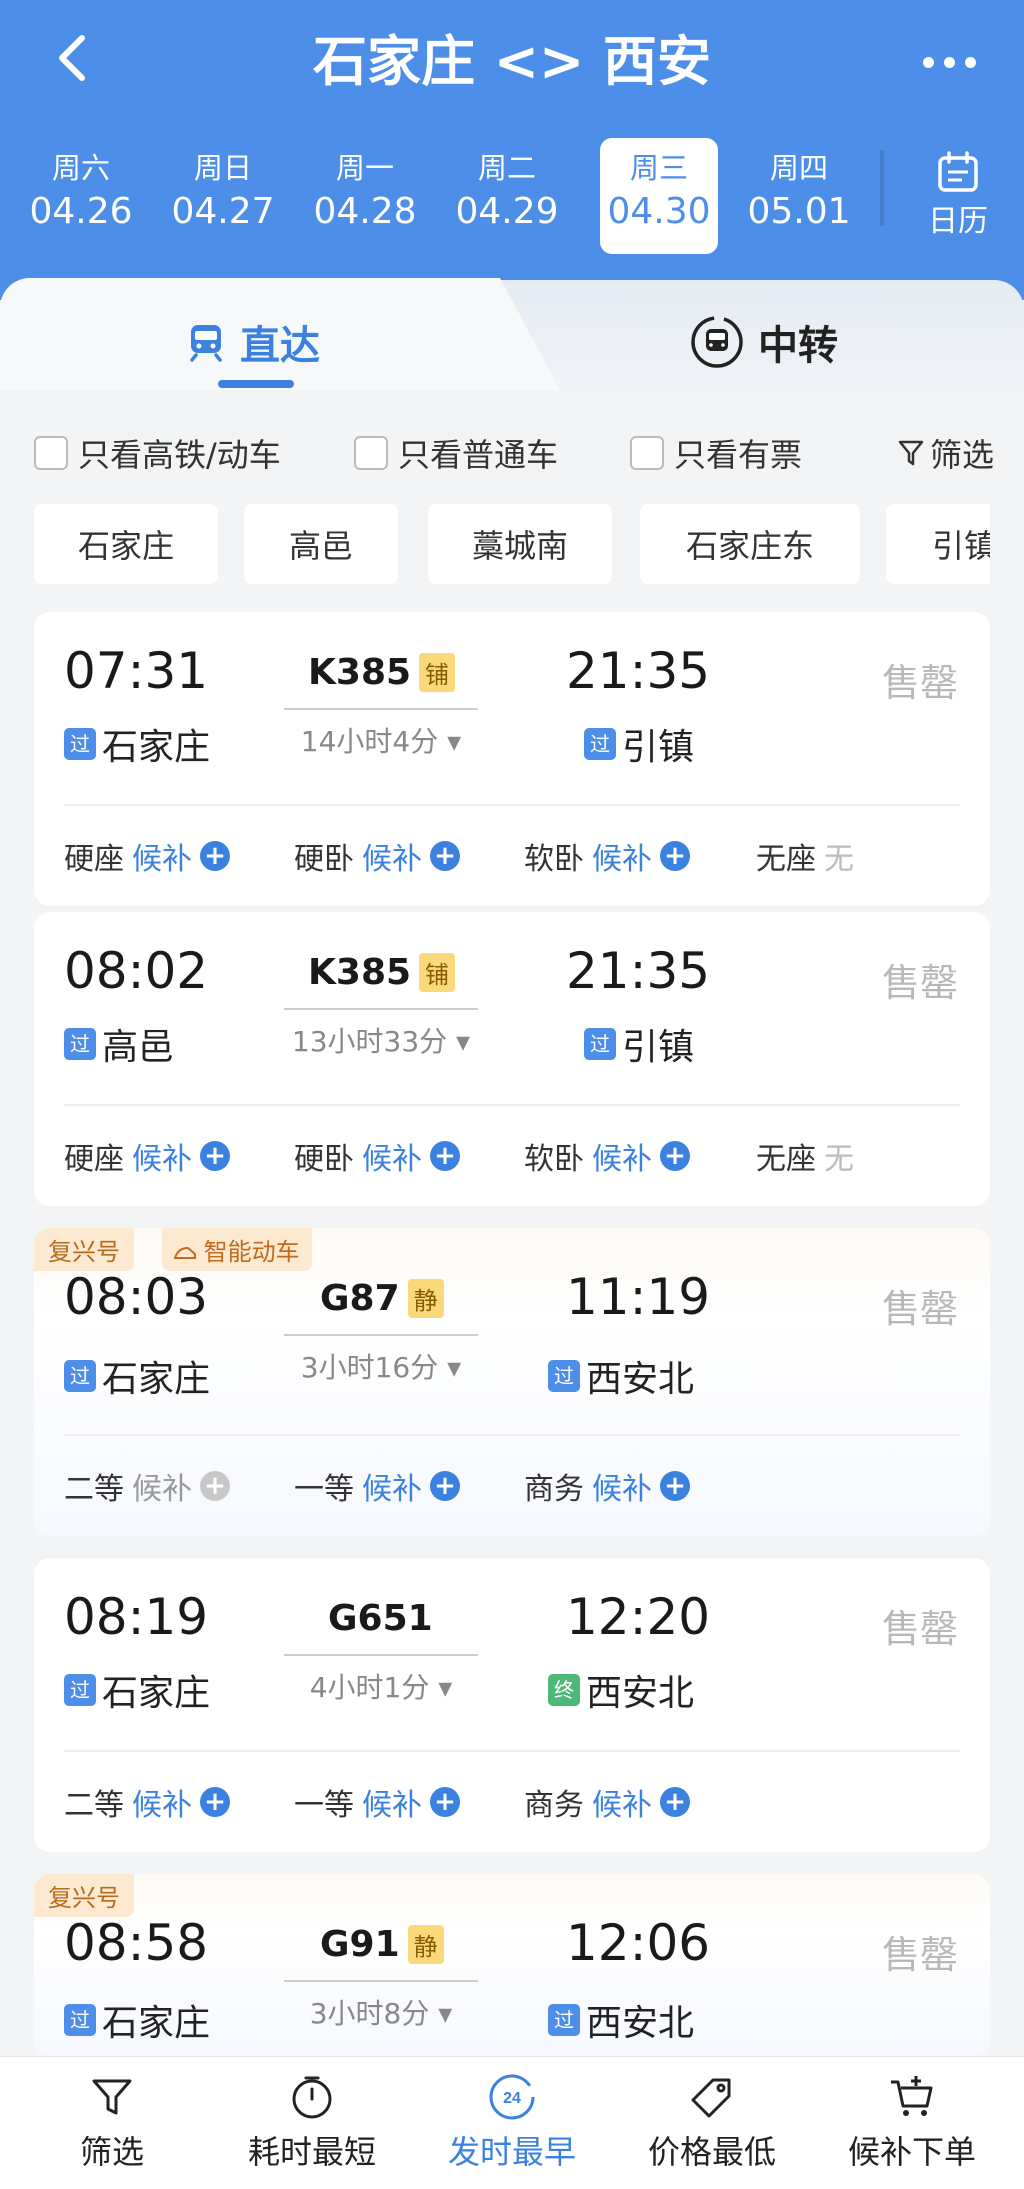  Describe the element at coordinates (136, 671) in the screenshot. I see `departure-time: 07:31` at that location.